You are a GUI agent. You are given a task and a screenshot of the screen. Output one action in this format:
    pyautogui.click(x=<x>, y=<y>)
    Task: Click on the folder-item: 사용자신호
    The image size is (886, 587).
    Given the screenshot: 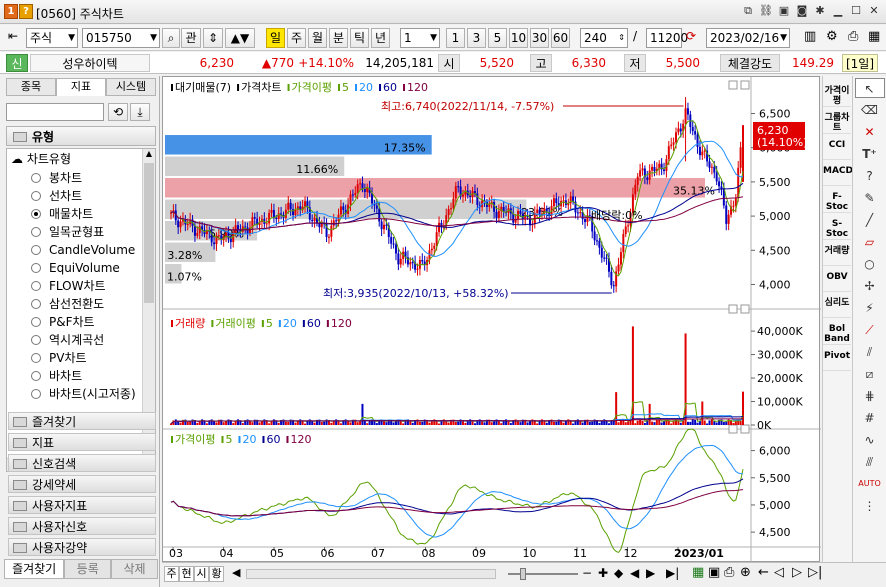 What is the action you would take?
    pyautogui.click(x=82, y=526)
    